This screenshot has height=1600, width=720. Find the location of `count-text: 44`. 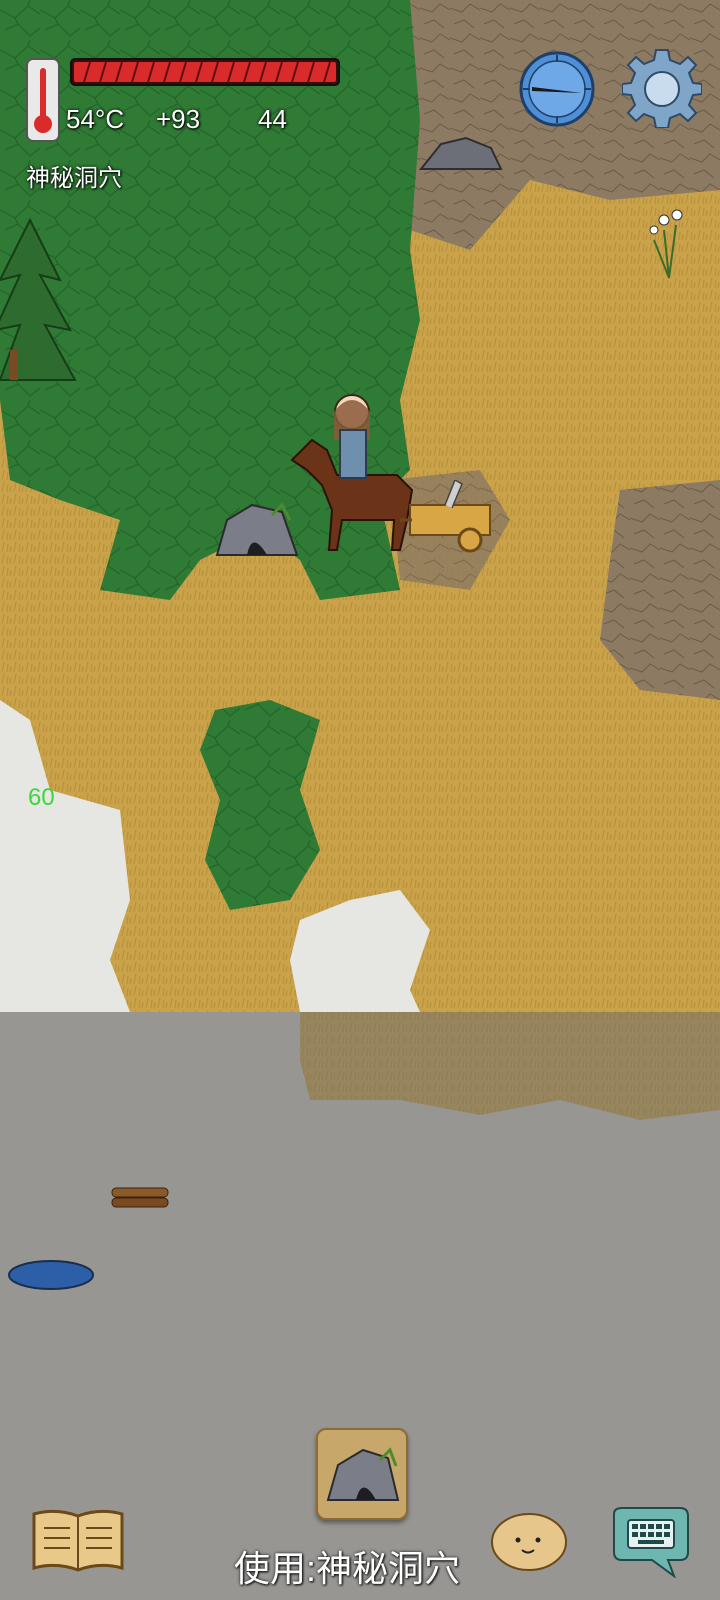

count-text: 44 is located at coordinates (272, 119).